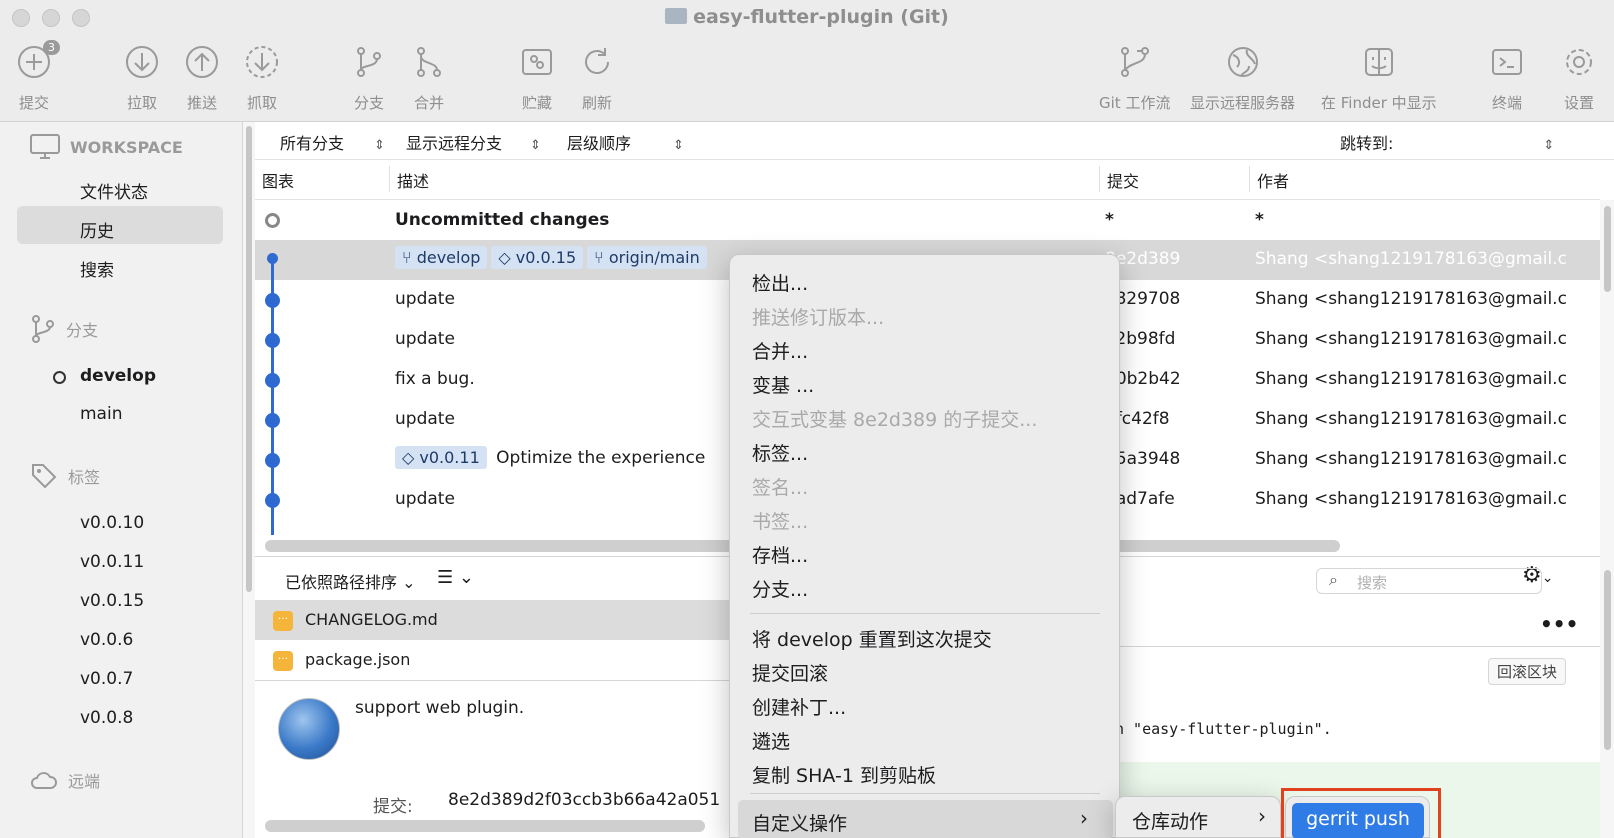 The width and height of the screenshot is (1614, 838). Describe the element at coordinates (872, 638) in the screenshot. I see `menu-item-reset: 将 develop 重置到这次提交` at that location.